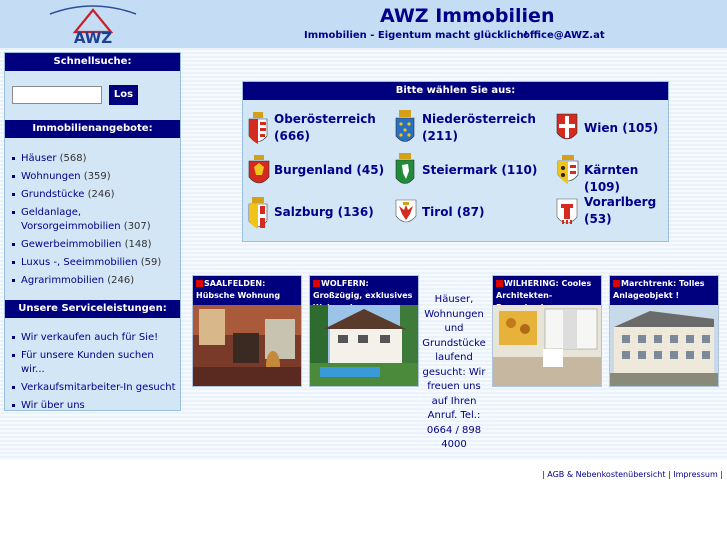 This screenshot has width=727, height=545. What do you see at coordinates (95, 338) in the screenshot?
I see `service-we-sell: Wir verkaufen auch für Sie!` at bounding box center [95, 338].